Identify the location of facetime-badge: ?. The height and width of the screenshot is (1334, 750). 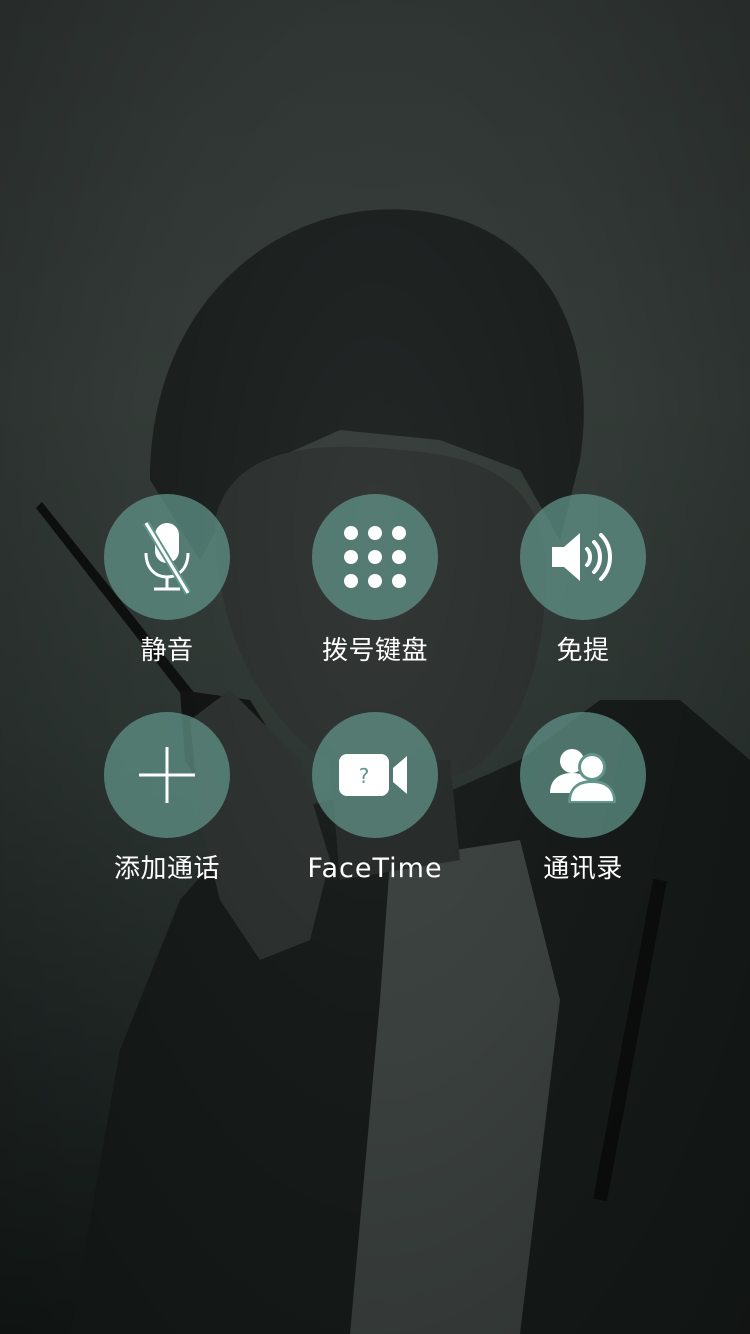
(364, 776).